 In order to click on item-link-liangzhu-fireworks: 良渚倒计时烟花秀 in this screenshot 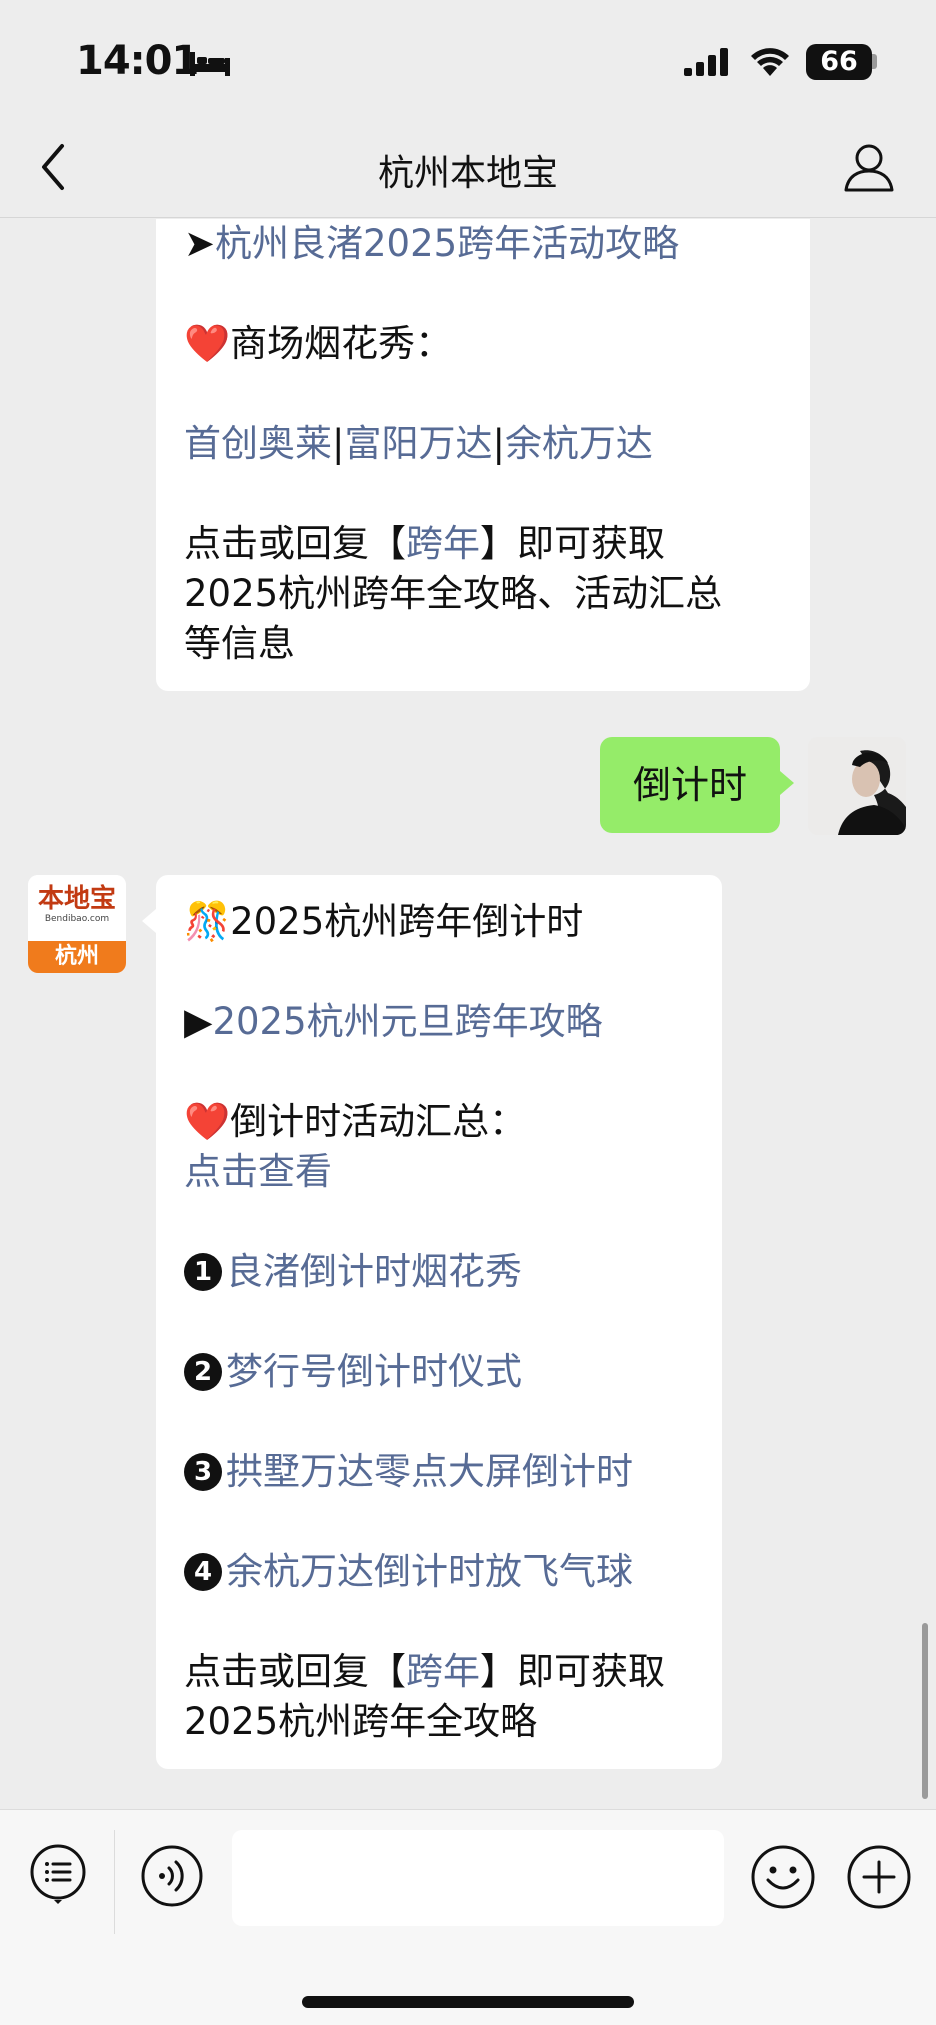, I will do `click(374, 1271)`.